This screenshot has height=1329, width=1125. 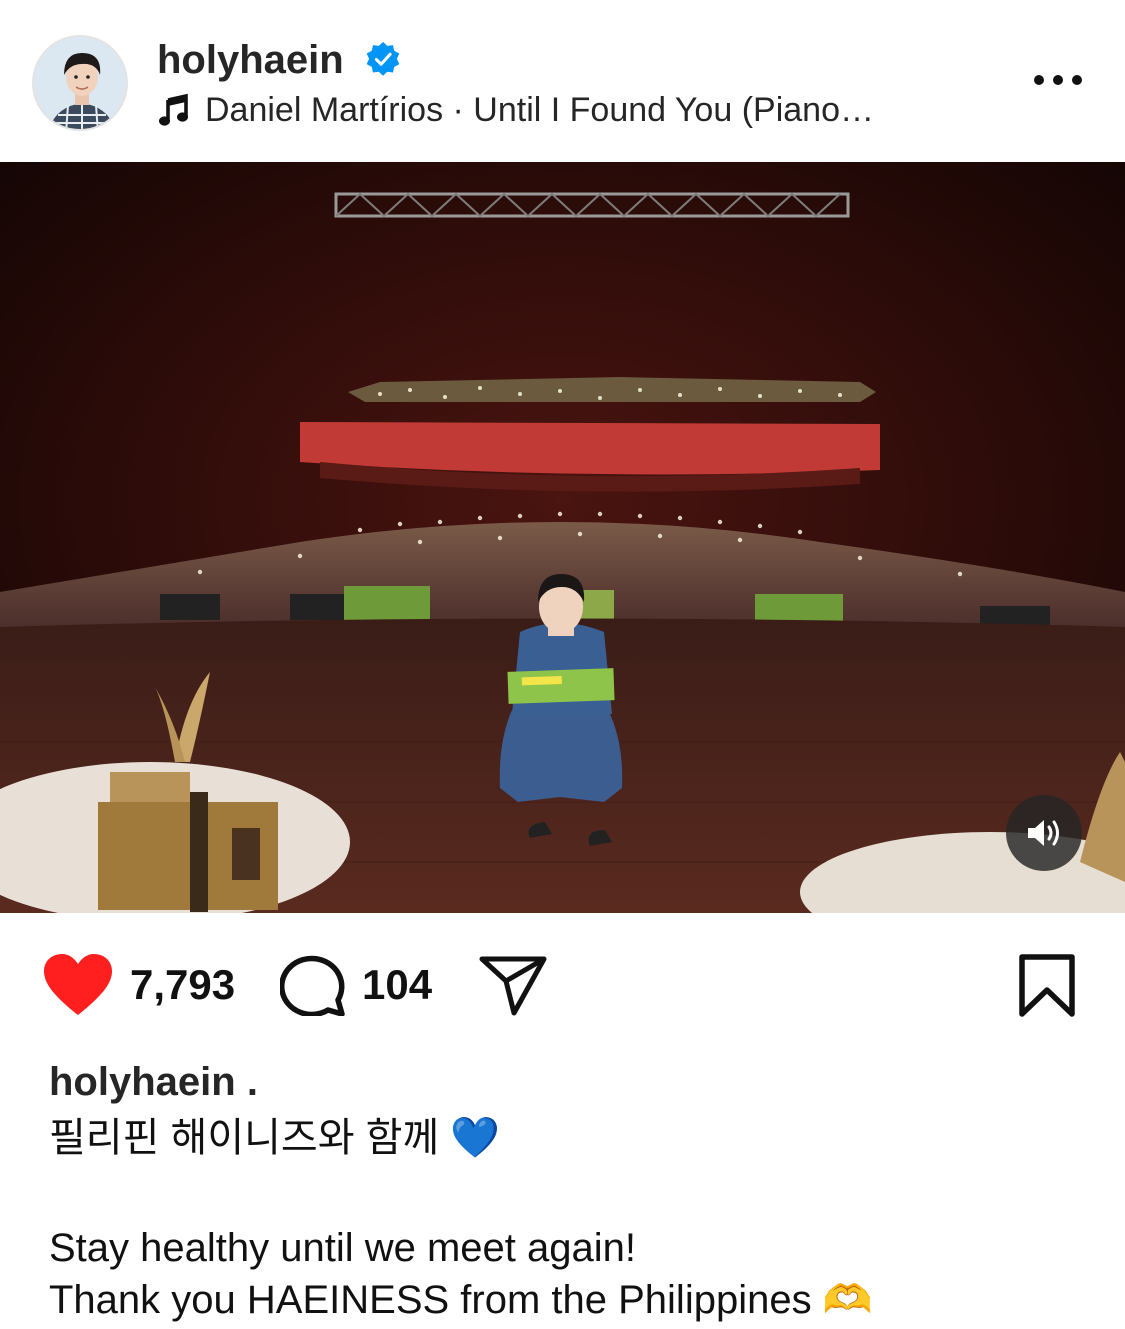 I want to click on volume-toggle-button, so click(x=1044, y=833).